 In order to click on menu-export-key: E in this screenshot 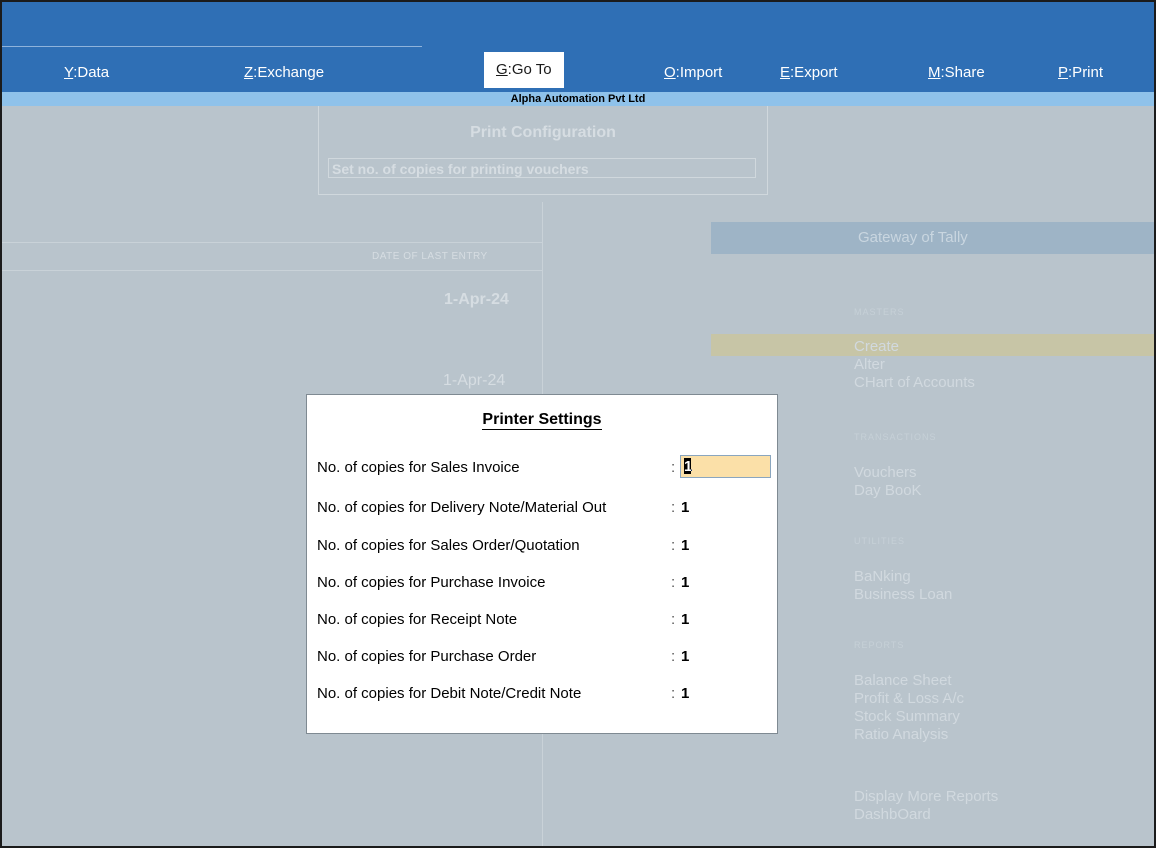, I will do `click(785, 72)`.